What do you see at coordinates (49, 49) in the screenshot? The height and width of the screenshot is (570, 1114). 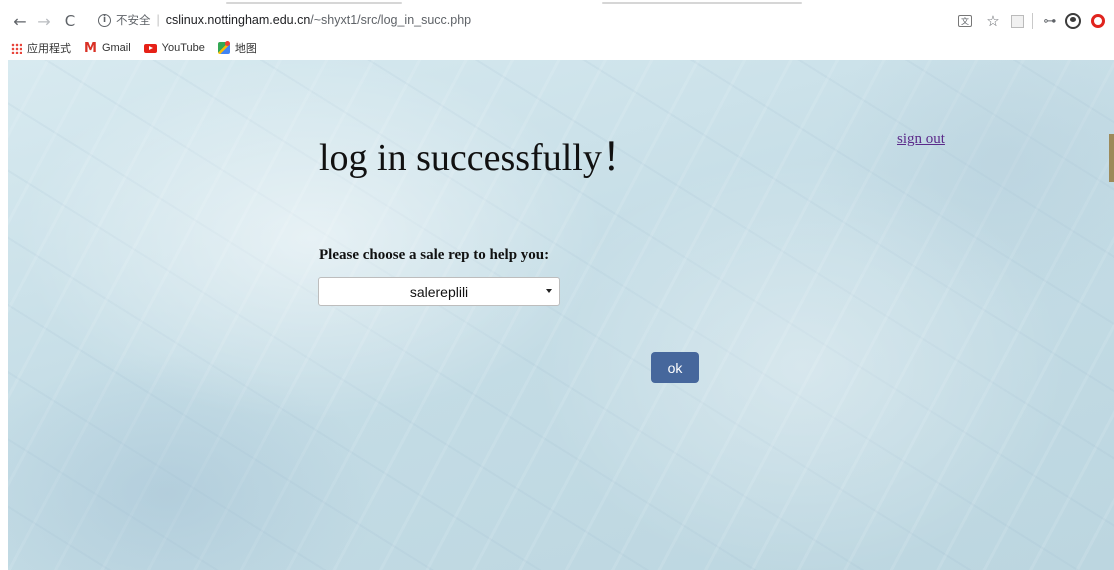 I see `bookmark-label: 应用程式` at bounding box center [49, 49].